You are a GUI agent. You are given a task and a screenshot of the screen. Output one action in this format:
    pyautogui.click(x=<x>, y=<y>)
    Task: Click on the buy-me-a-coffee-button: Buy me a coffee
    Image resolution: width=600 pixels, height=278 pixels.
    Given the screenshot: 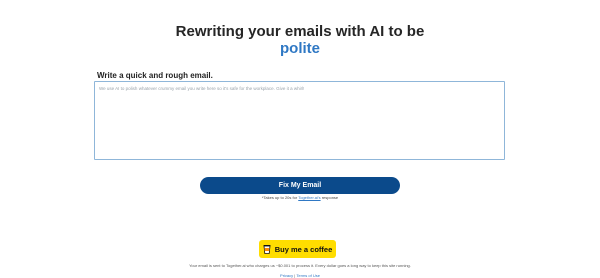 What is the action you would take?
    pyautogui.click(x=297, y=249)
    